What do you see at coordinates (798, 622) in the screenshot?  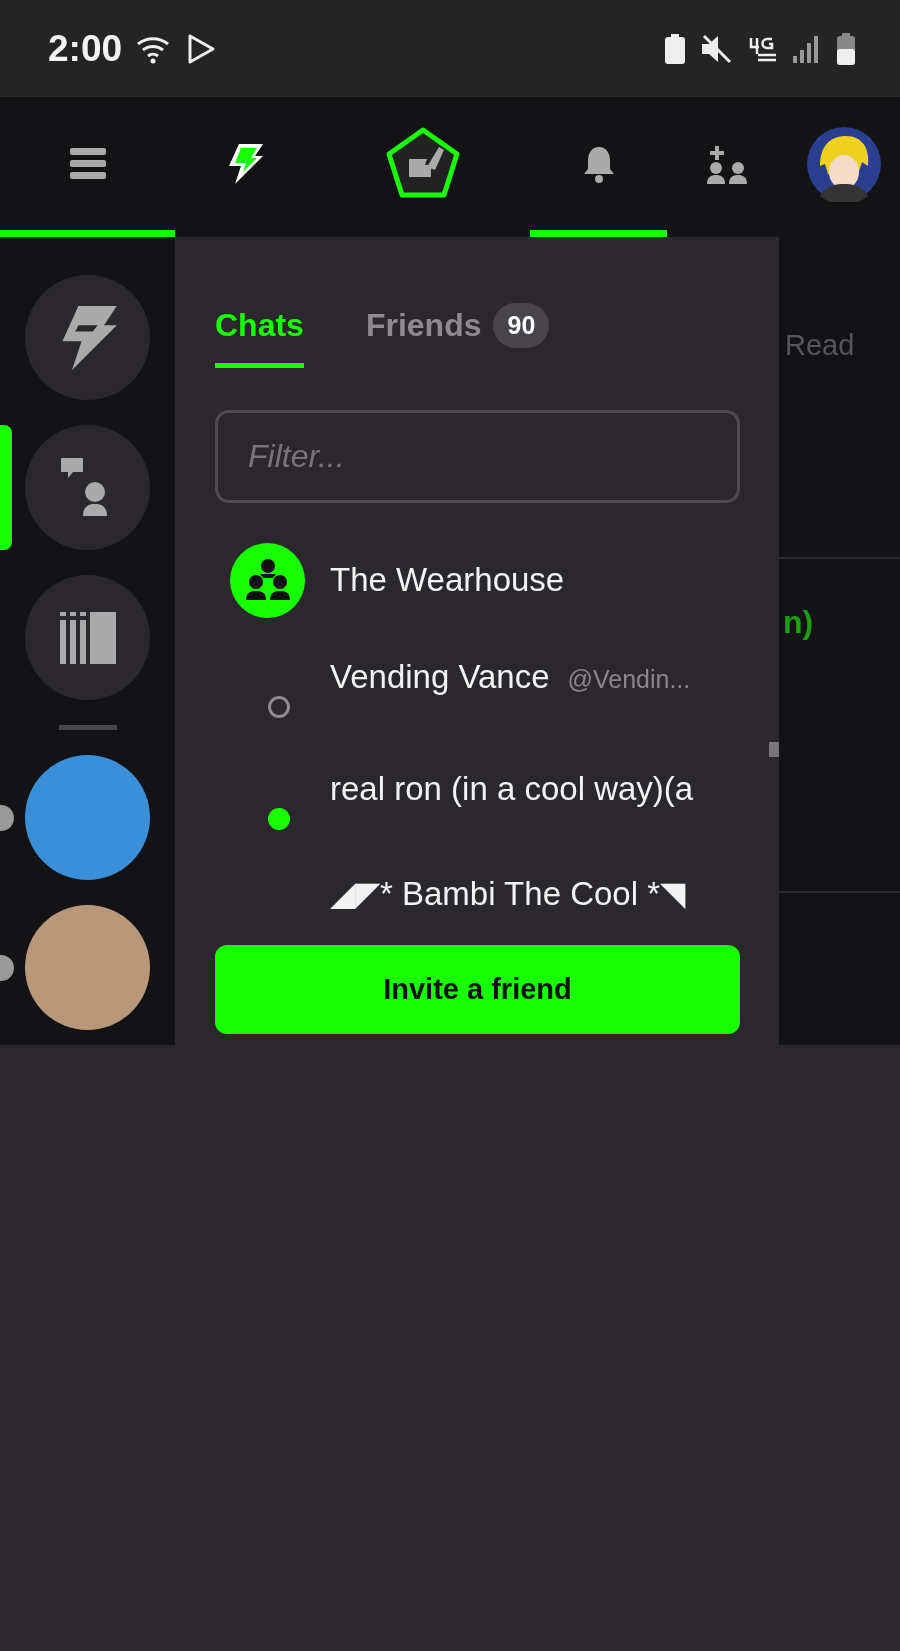 I see `accent-text: n)` at bounding box center [798, 622].